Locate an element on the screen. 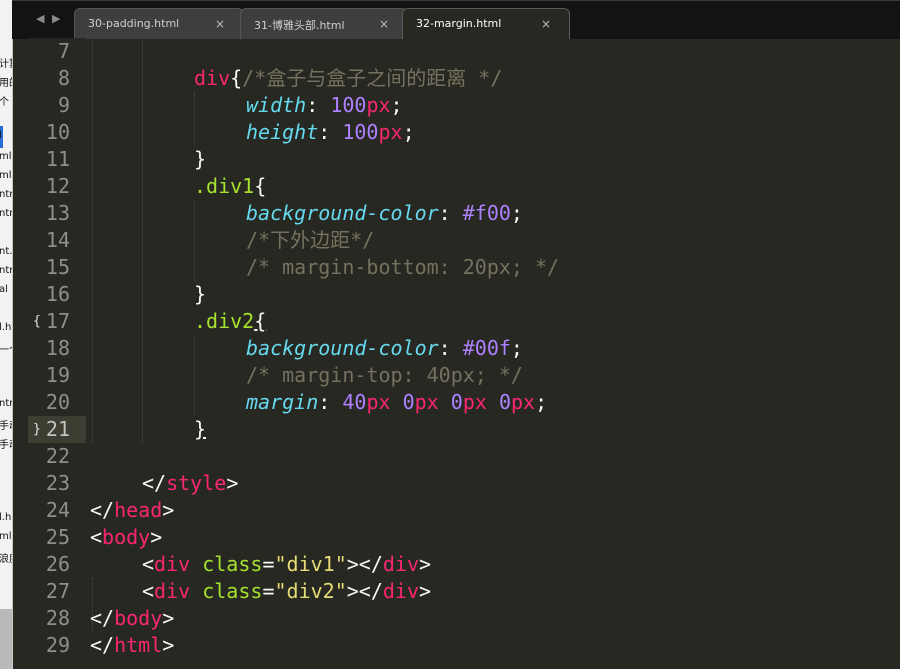 The width and height of the screenshot is (900, 669). code-comment: /* margin-bottom: 20px; */ is located at coordinates (403, 267).